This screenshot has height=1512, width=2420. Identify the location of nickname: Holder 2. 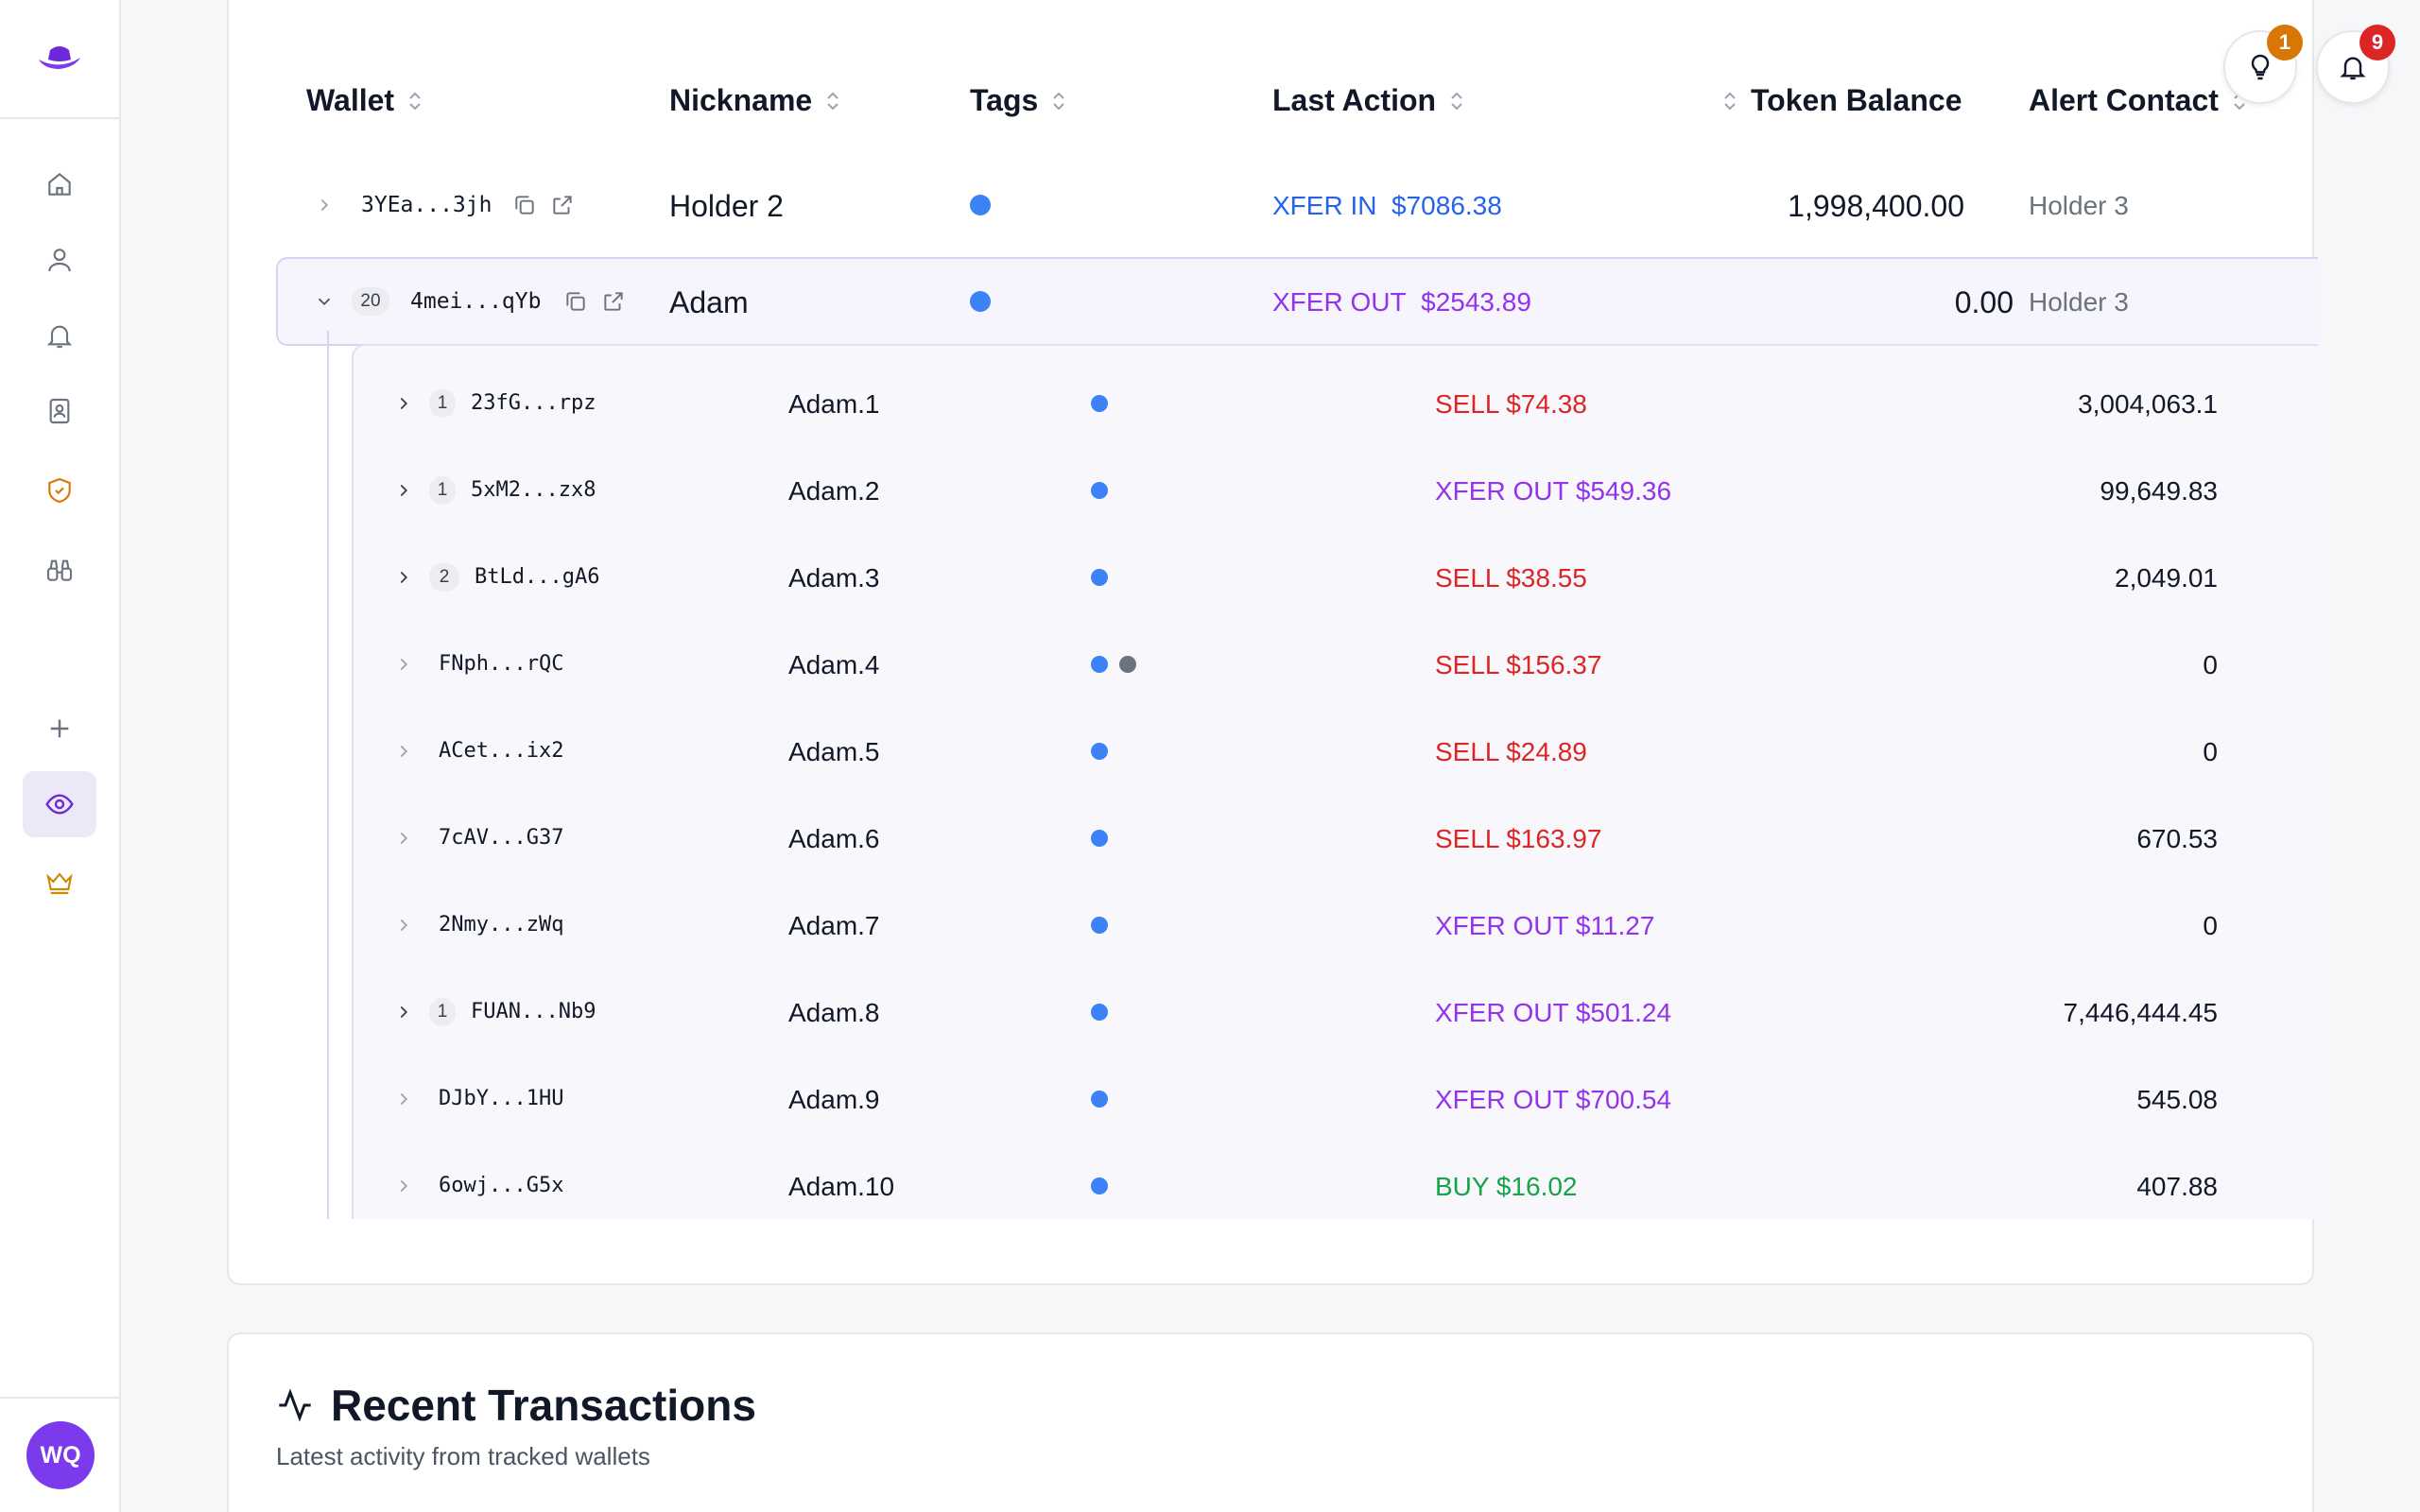
(726, 206).